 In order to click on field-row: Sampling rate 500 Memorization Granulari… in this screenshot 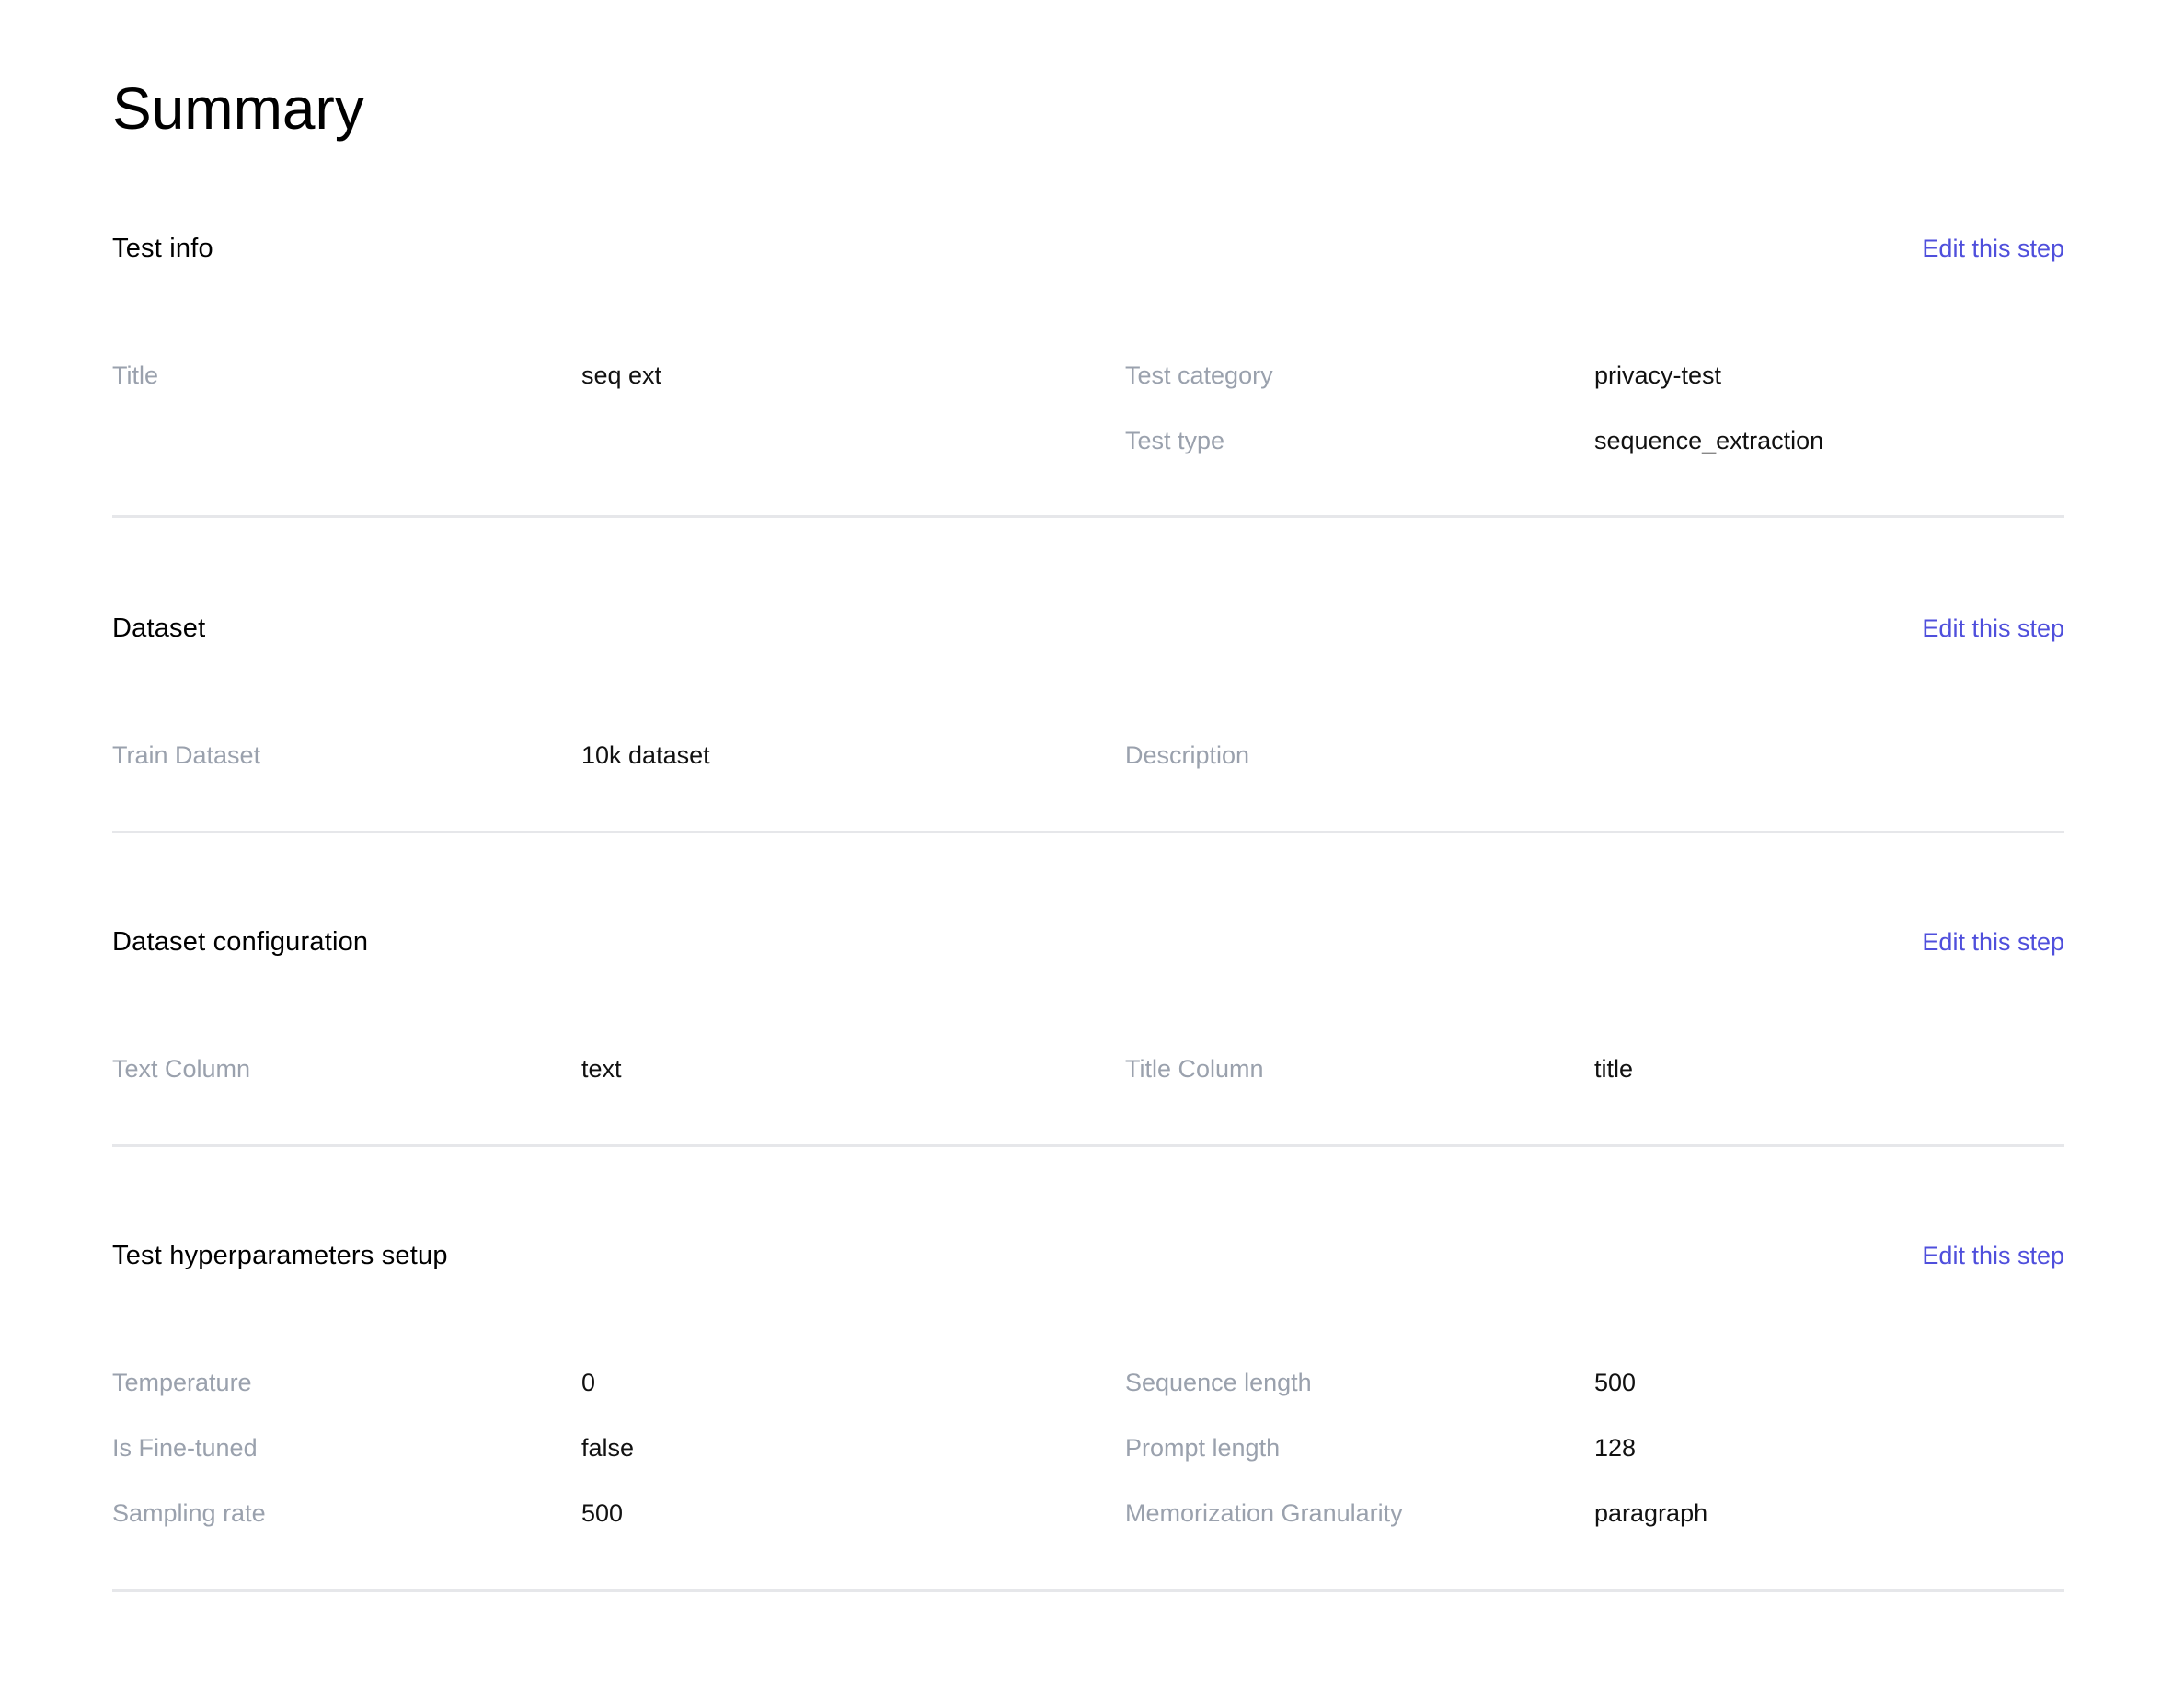, I will do `click(1088, 1527)`.